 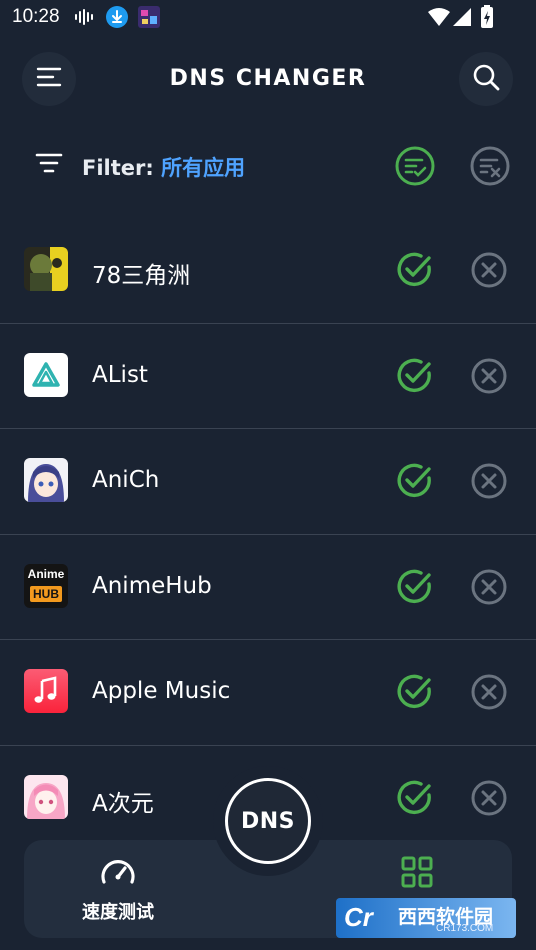 What do you see at coordinates (46, 691) in the screenshot?
I see `app-icon-apple-music` at bounding box center [46, 691].